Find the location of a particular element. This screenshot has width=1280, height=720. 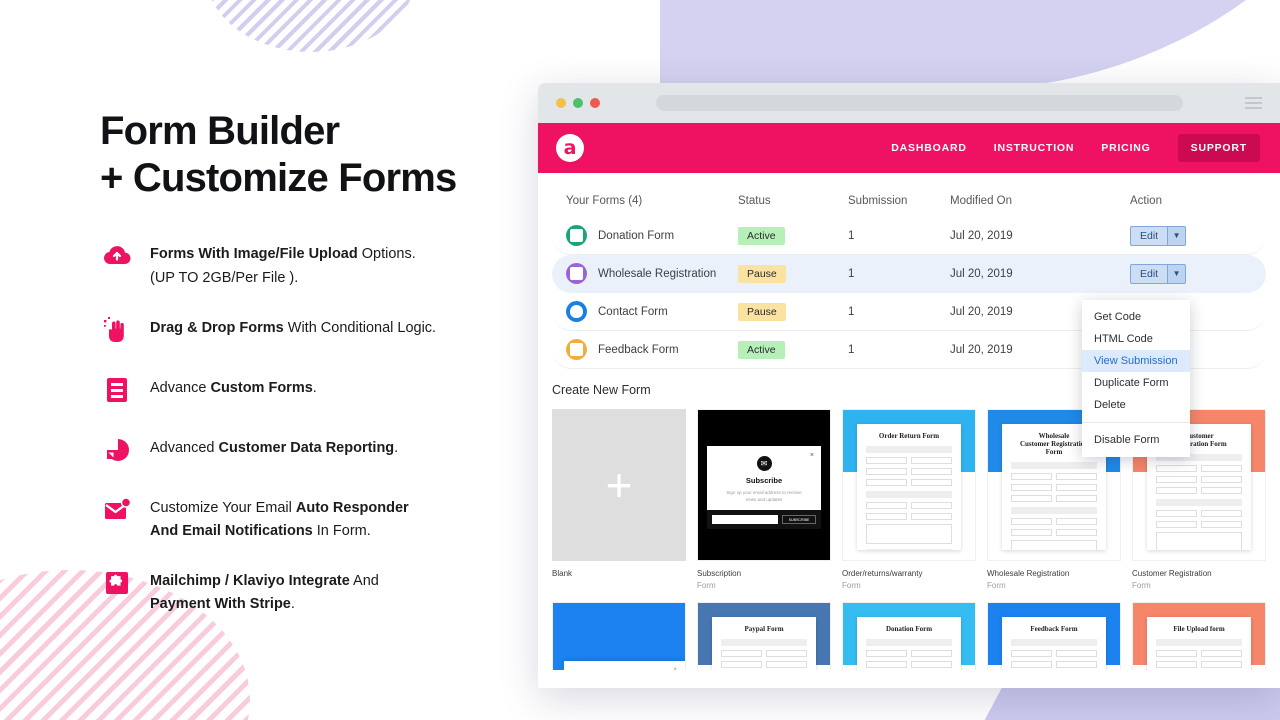

minimize-dot is located at coordinates (561, 103).